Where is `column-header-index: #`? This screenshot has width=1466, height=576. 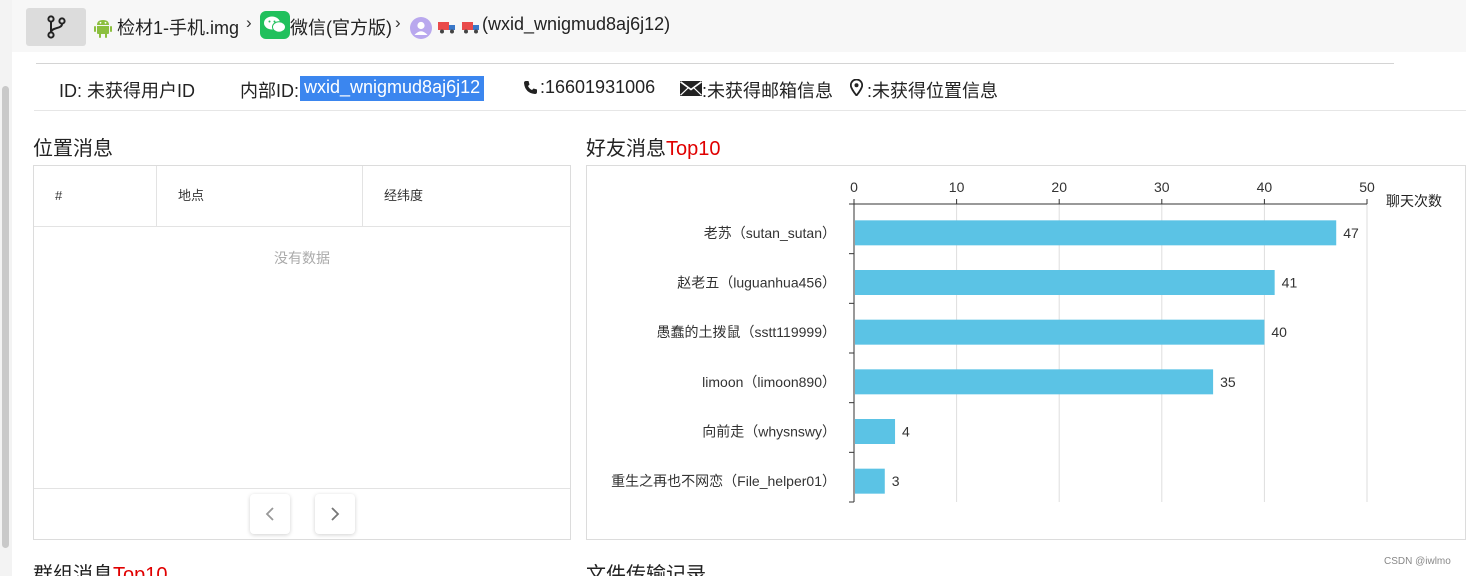 column-header-index: # is located at coordinates (58, 196).